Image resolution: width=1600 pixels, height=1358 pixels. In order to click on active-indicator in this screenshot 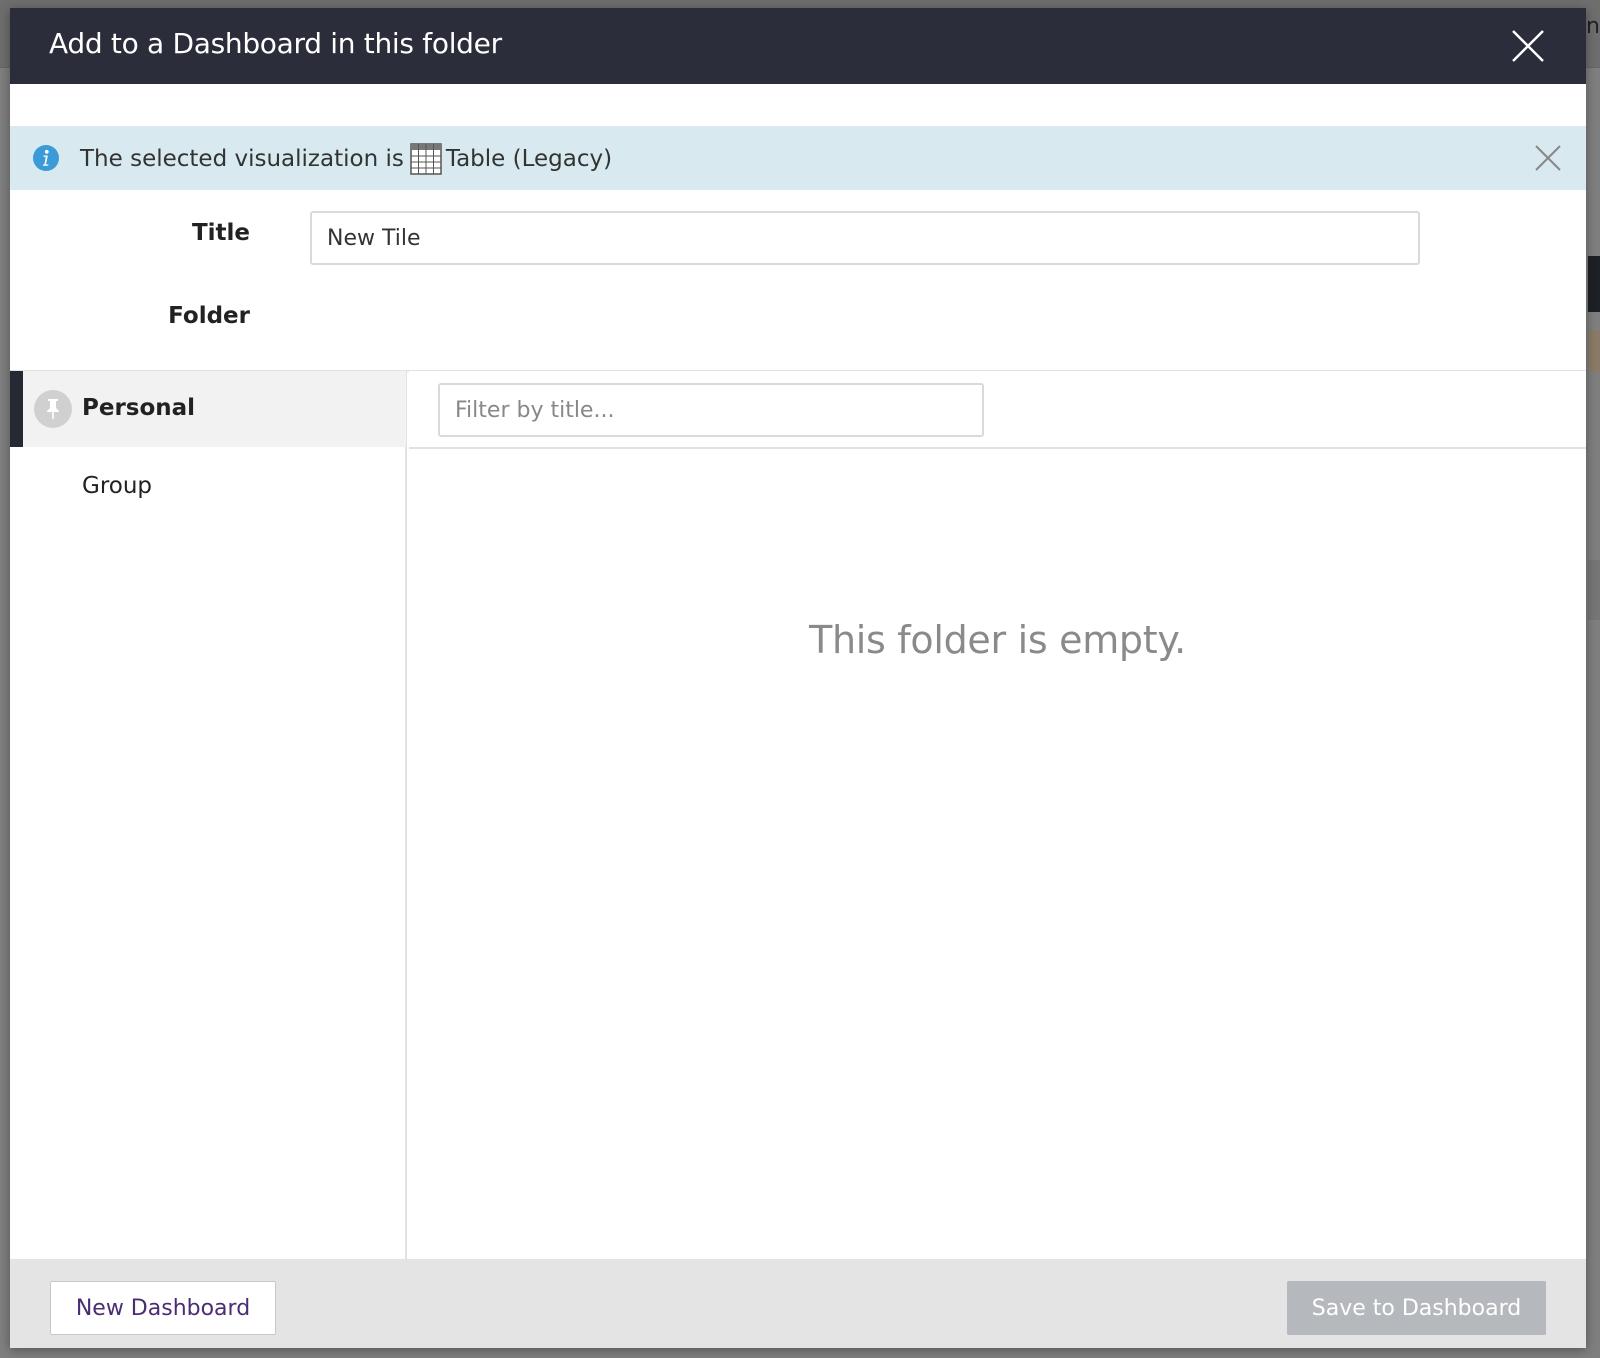, I will do `click(16, 409)`.